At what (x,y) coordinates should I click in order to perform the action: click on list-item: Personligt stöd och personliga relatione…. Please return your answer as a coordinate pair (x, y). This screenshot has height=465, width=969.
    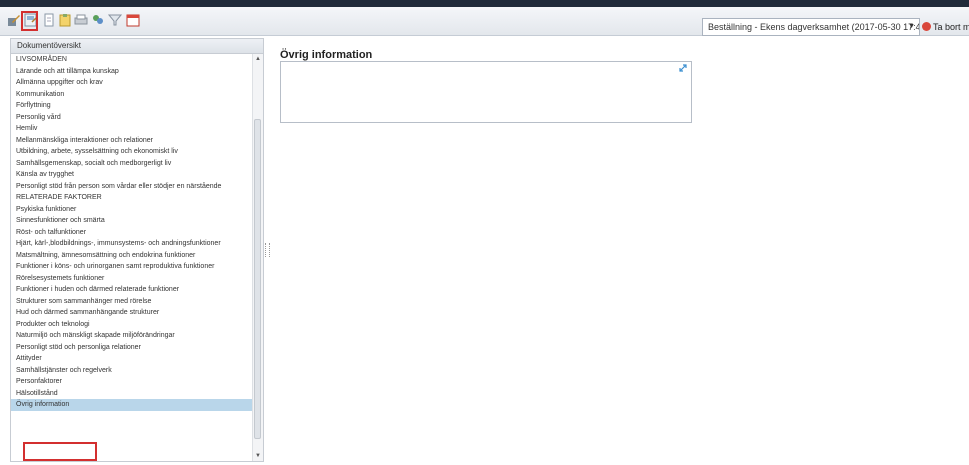
    Looking at the image, I should click on (133, 348).